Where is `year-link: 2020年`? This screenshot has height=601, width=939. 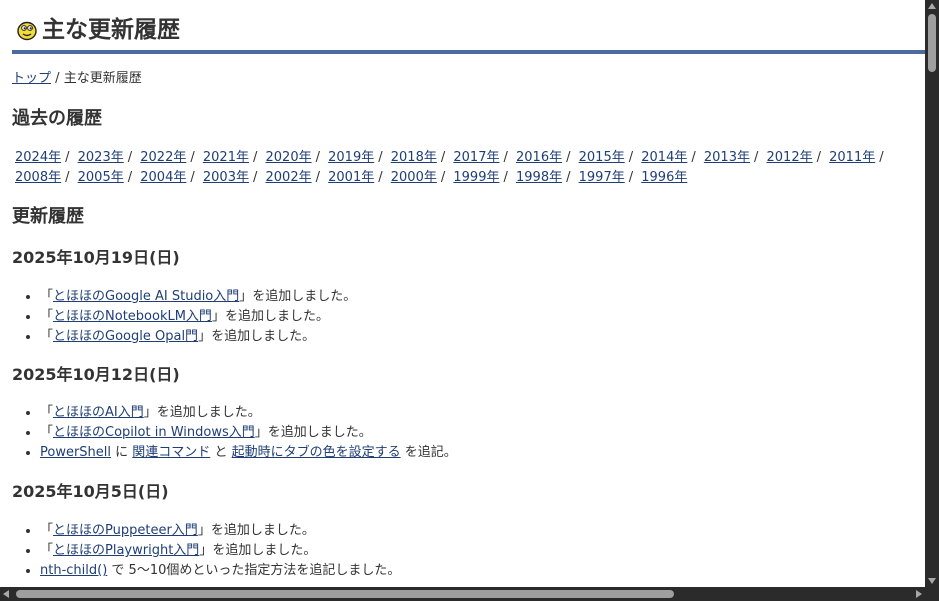 year-link: 2020年 is located at coordinates (289, 157).